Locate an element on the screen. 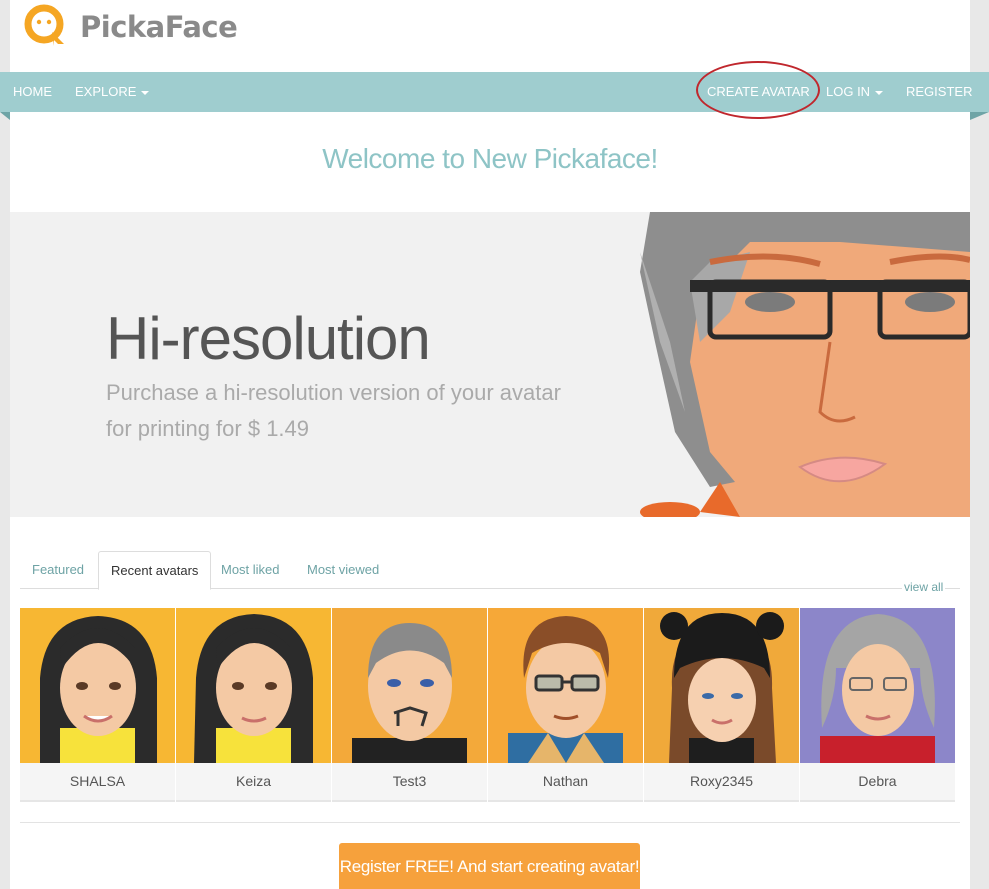  section-divider is located at coordinates (490, 822).